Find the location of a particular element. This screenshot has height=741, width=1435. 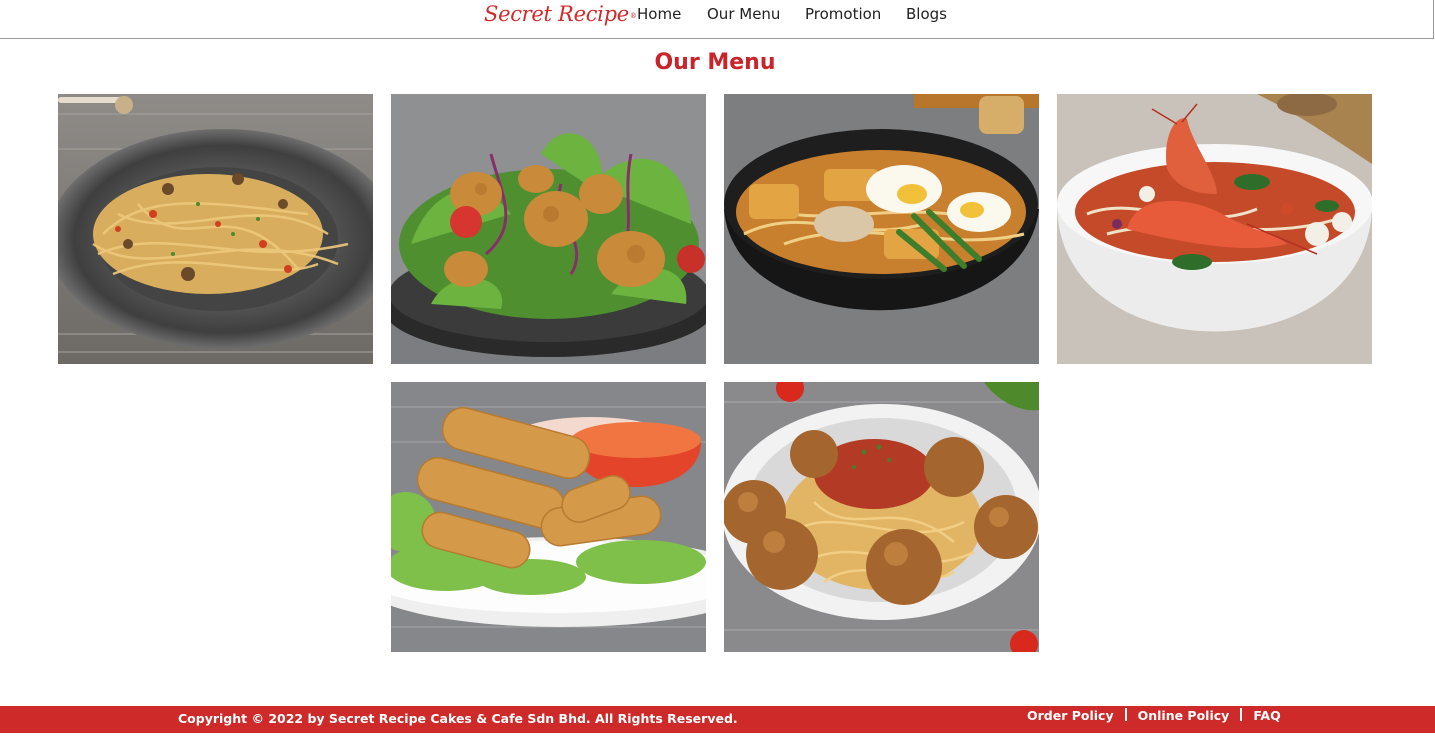

tom-yam-prawn-noodle-image is located at coordinates (1214, 229).